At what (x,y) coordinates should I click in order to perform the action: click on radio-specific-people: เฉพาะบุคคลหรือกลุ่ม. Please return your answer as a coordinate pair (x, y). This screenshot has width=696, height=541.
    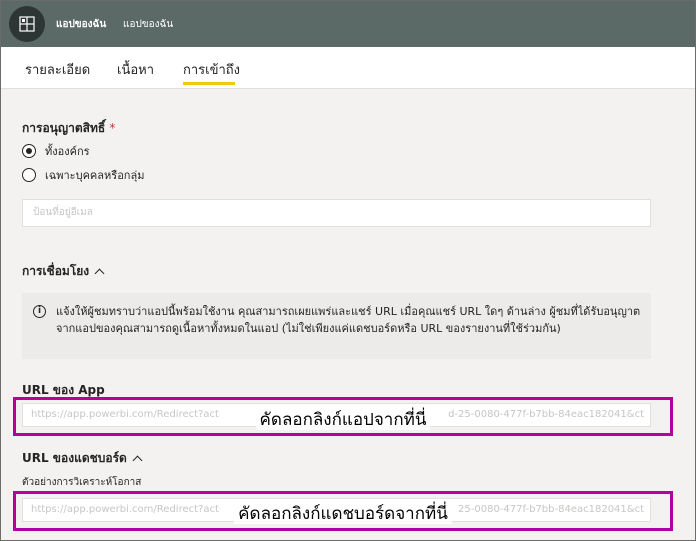
    Looking at the image, I should click on (83, 175).